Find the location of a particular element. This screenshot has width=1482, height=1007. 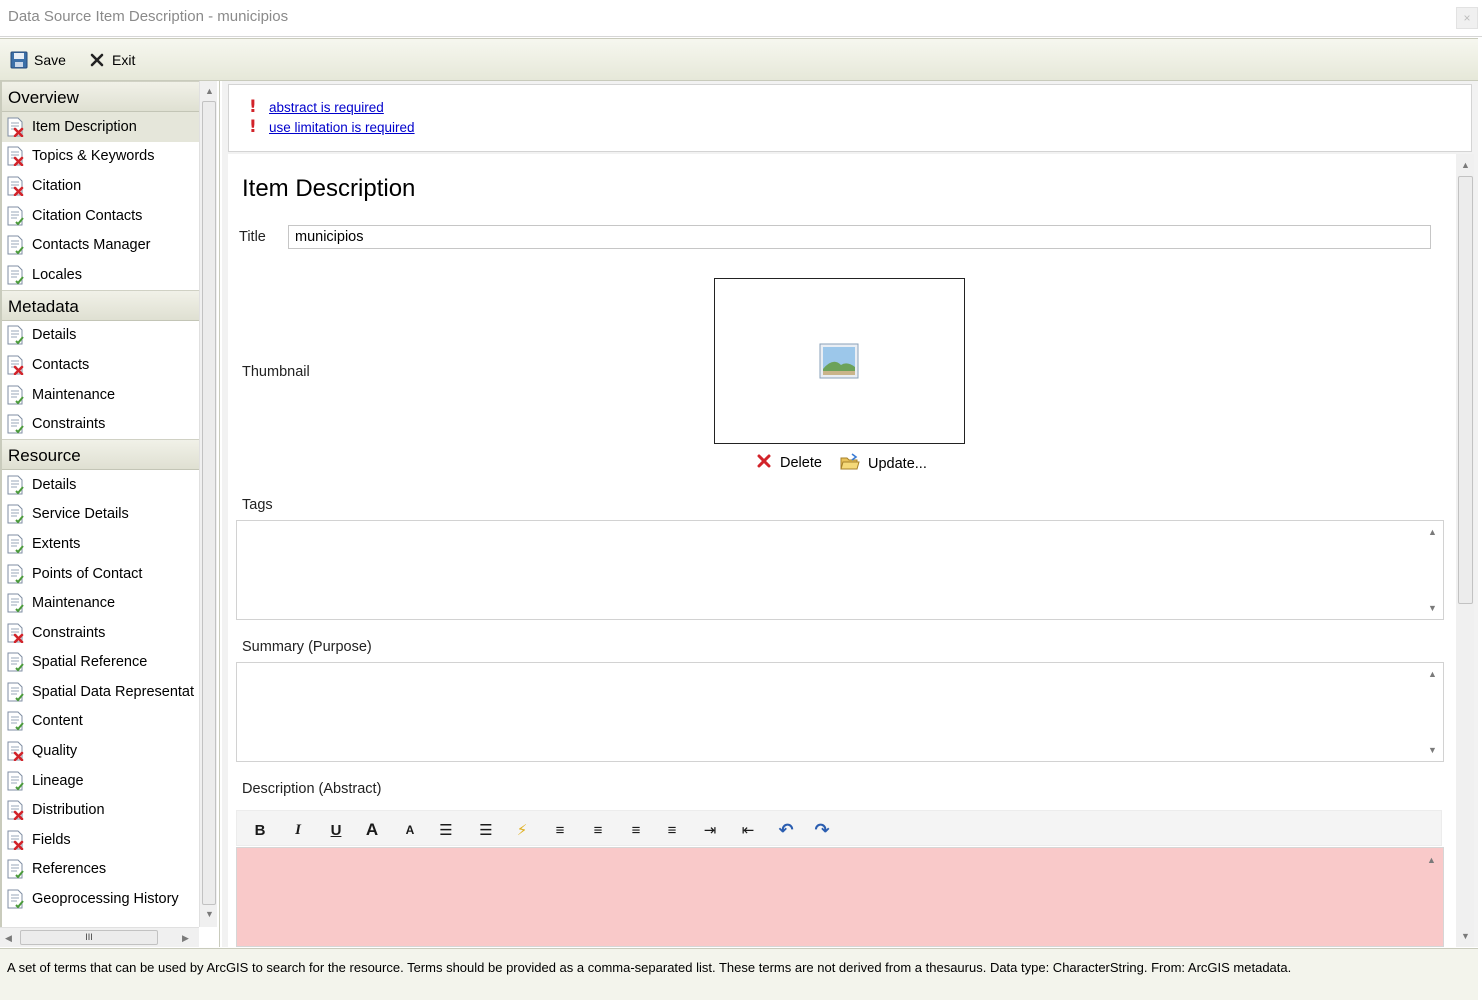

sidebar-item-label: Maintenance is located at coordinates (74, 394).